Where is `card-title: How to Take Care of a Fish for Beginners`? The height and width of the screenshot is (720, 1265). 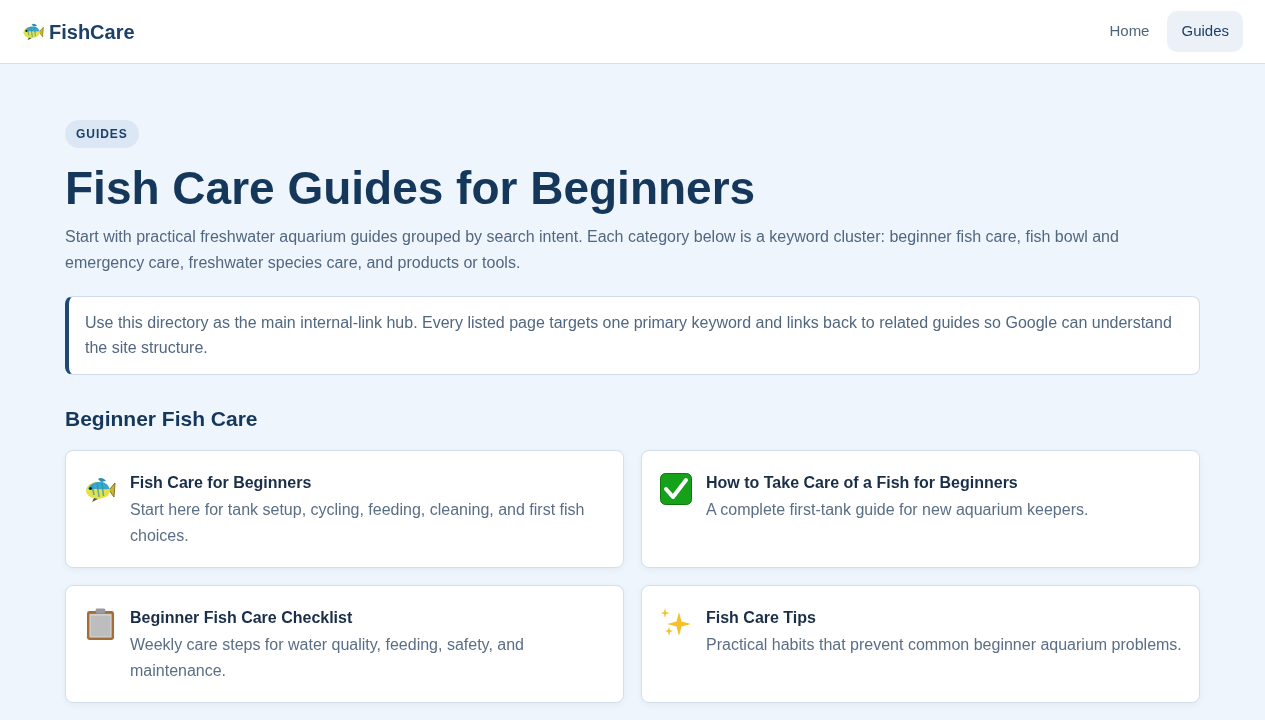
card-title: How to Take Care of a Fish for Beginners is located at coordinates (862, 482).